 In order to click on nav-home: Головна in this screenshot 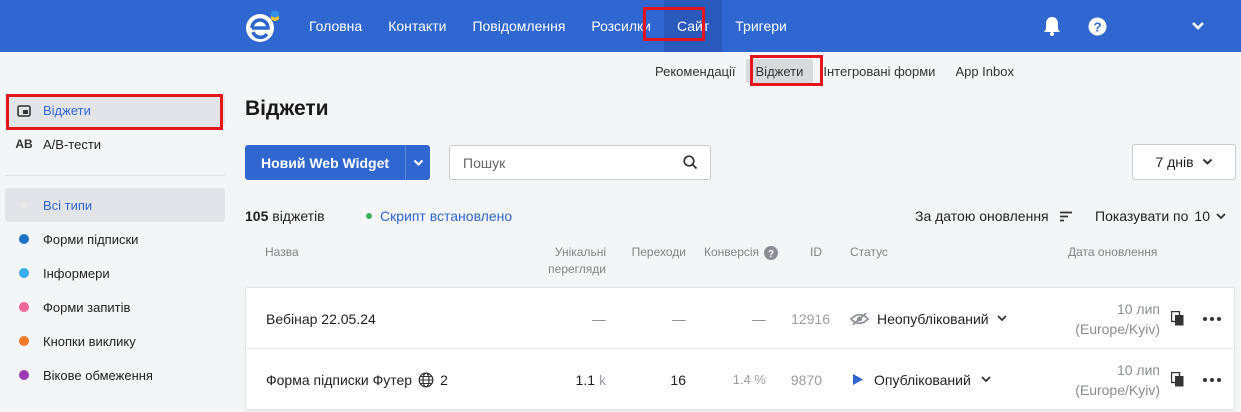, I will do `click(335, 26)`.